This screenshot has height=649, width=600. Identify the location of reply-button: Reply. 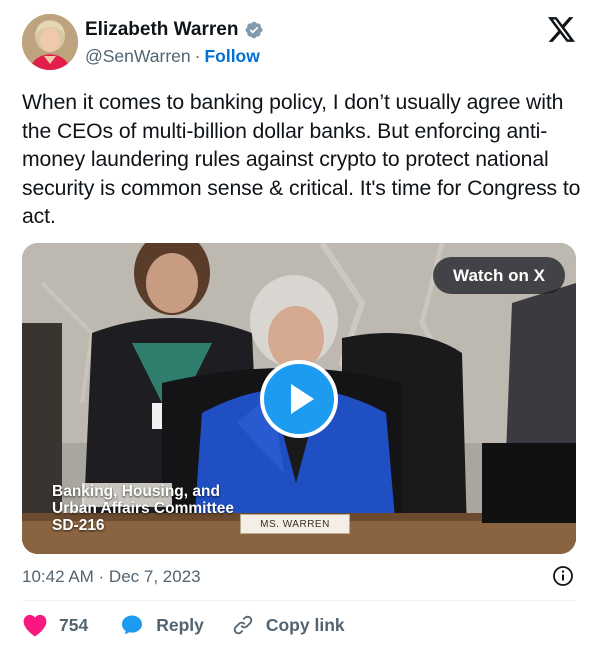
(162, 625).